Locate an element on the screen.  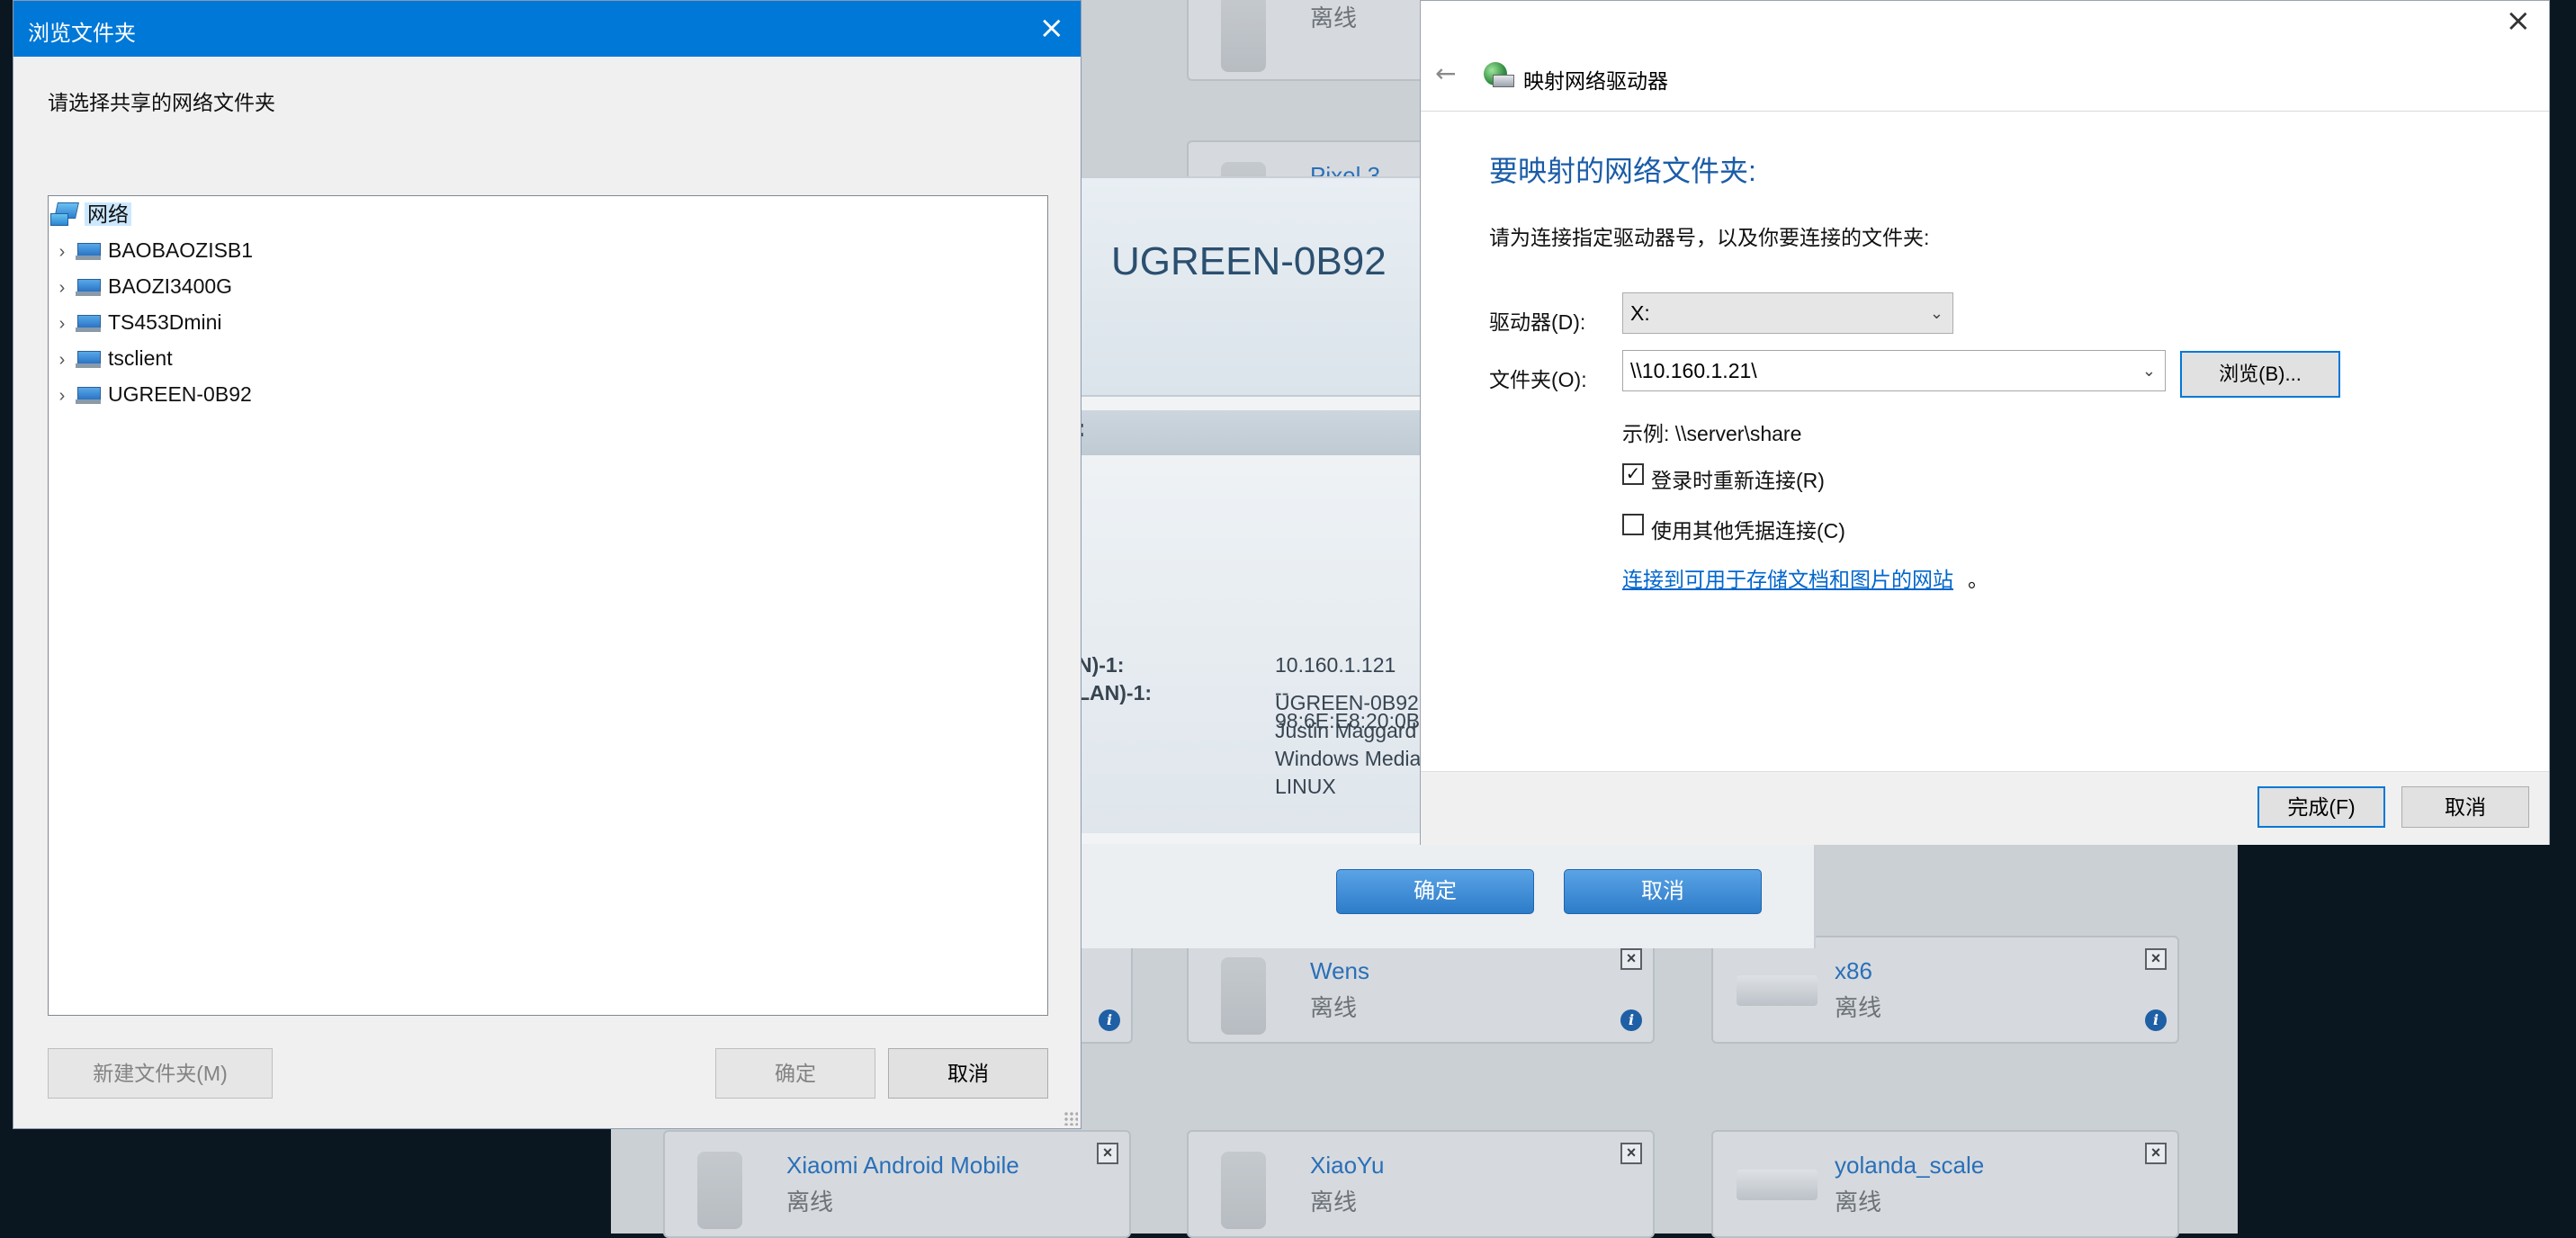
device-ok-button: 确定 is located at coordinates (1435, 891).